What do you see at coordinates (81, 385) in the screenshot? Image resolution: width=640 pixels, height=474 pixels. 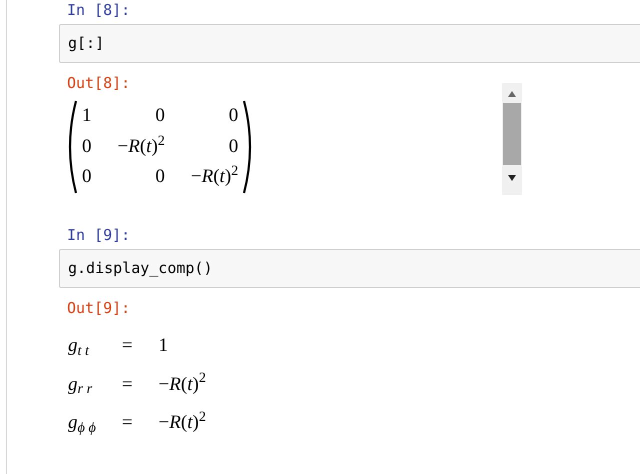 I see `equation-lhs: g$_{r r}$` at bounding box center [81, 385].